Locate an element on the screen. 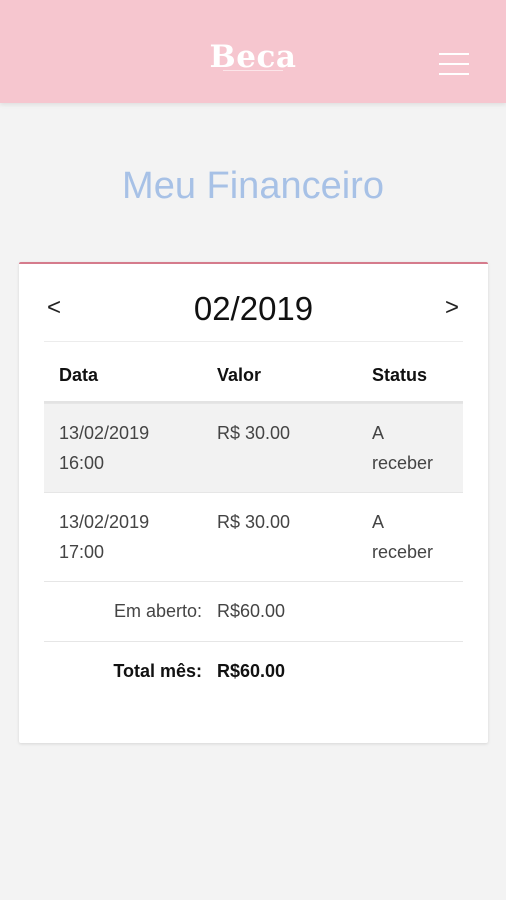  month-total-label: Total mês: is located at coordinates (157, 671).